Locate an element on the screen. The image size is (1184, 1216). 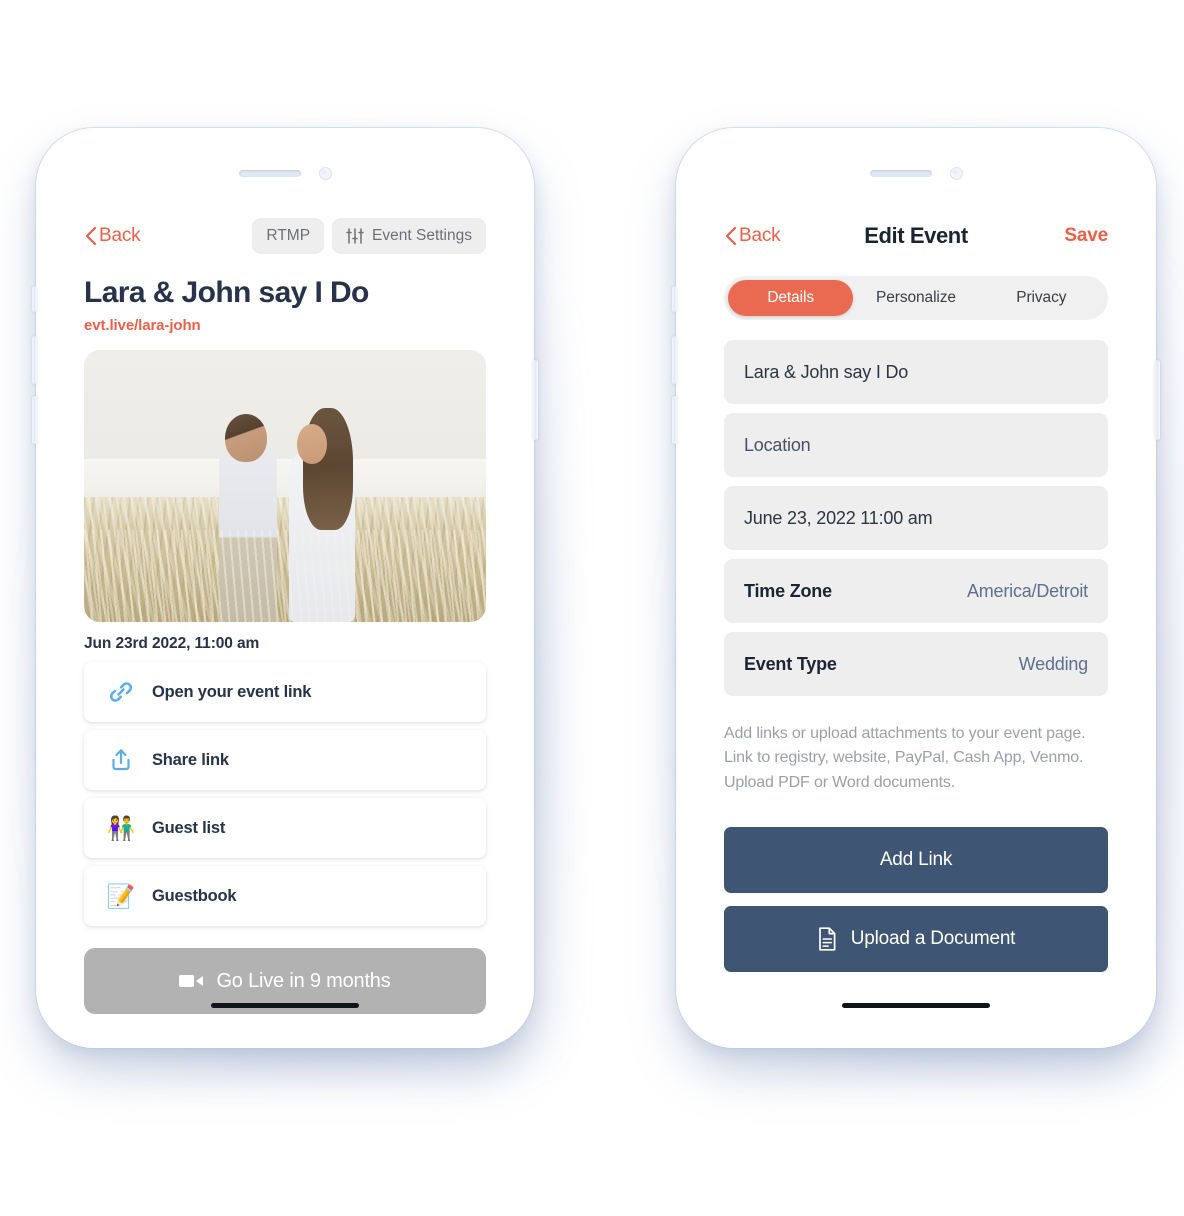
memo-icon: 📝 is located at coordinates (121, 895).